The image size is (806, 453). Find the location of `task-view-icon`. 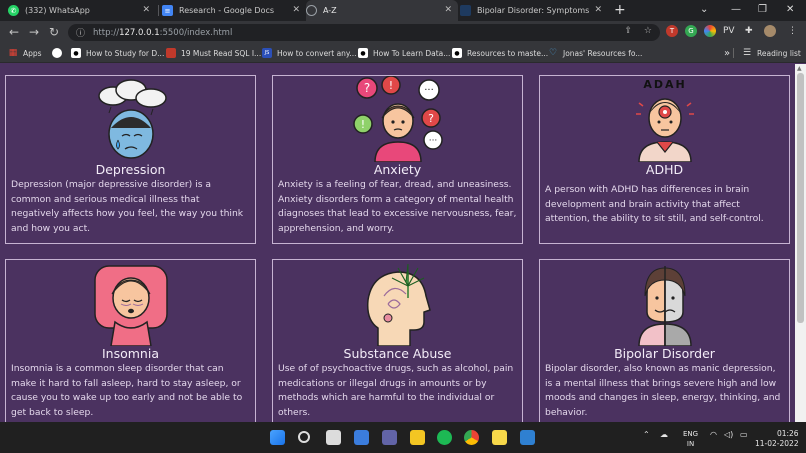

task-view-icon is located at coordinates (333, 437).